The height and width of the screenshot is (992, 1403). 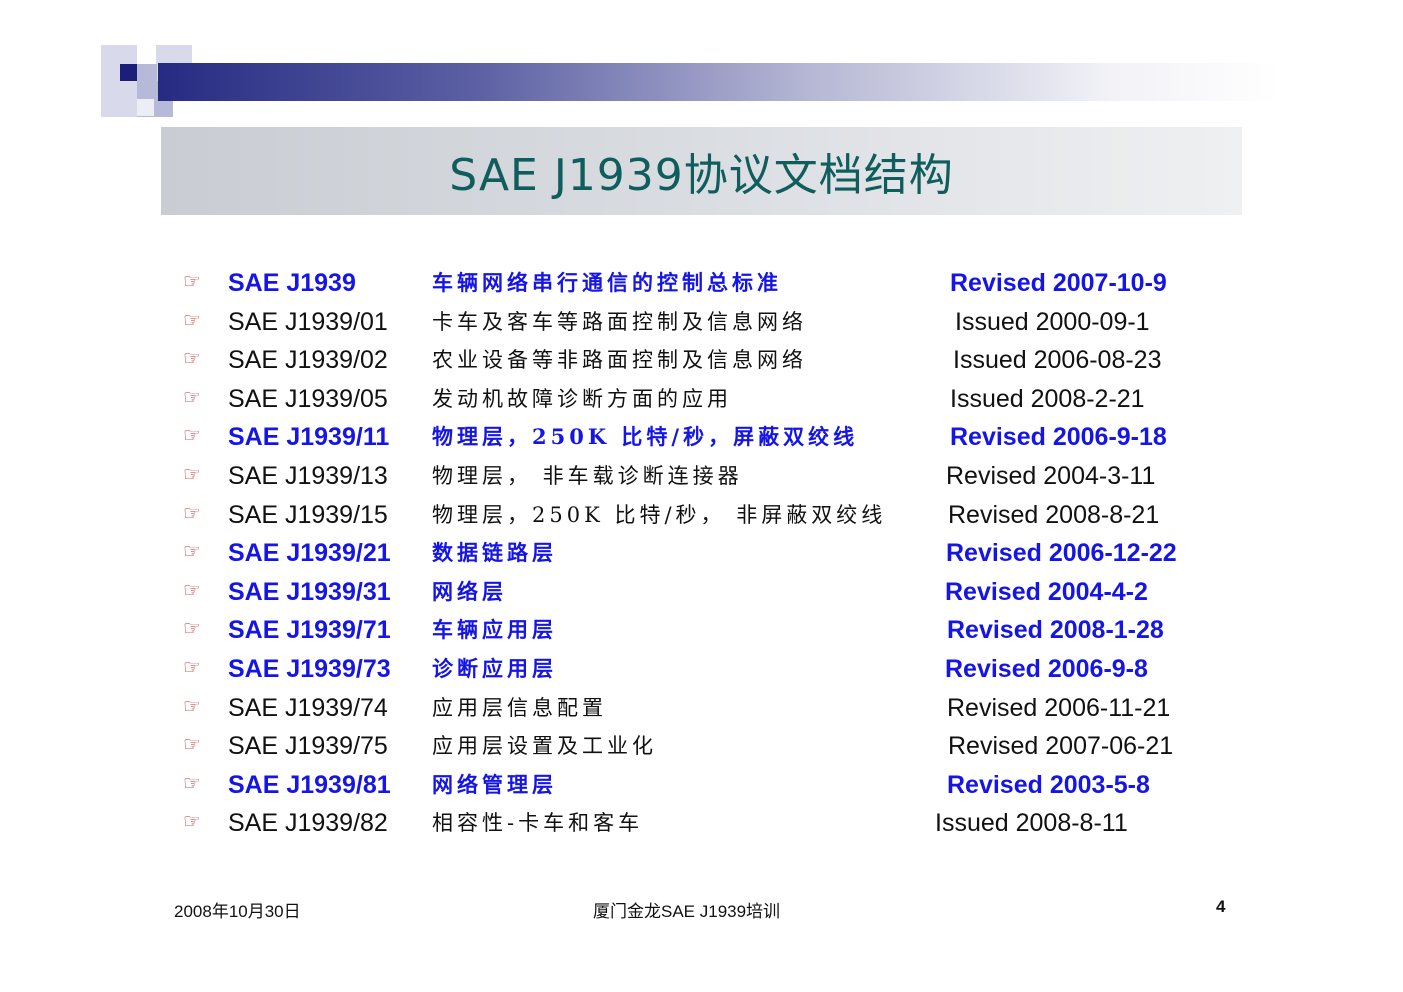 What do you see at coordinates (494, 784) in the screenshot?
I see `document-description: 网络管理层` at bounding box center [494, 784].